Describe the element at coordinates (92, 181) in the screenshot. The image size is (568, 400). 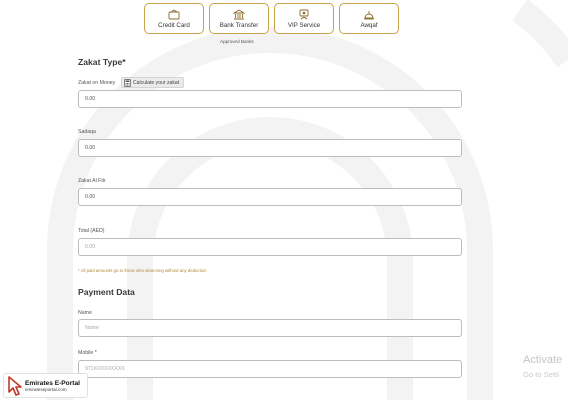
I see `zakat-al-fitr-label: Zakat Al Fitr` at that location.